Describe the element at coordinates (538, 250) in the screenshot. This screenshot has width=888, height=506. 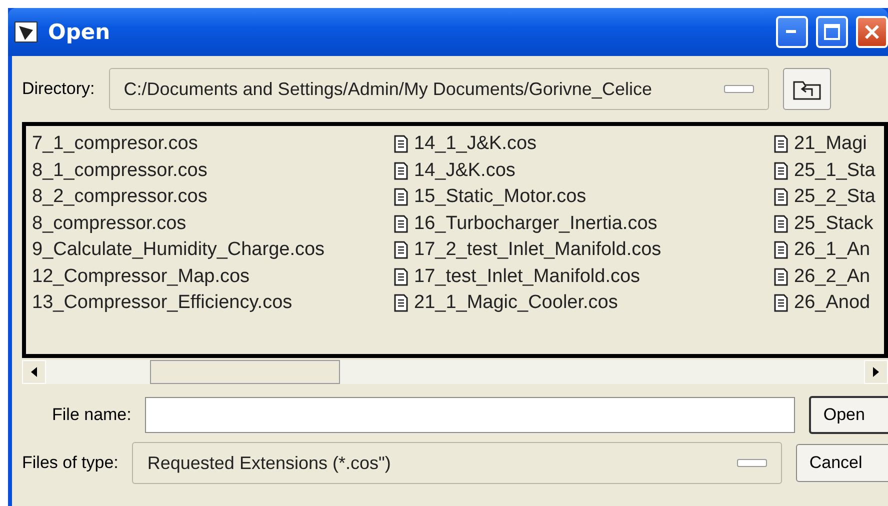
I see `file-item: 17_2_test_Inlet_Manifold.cos` at that location.